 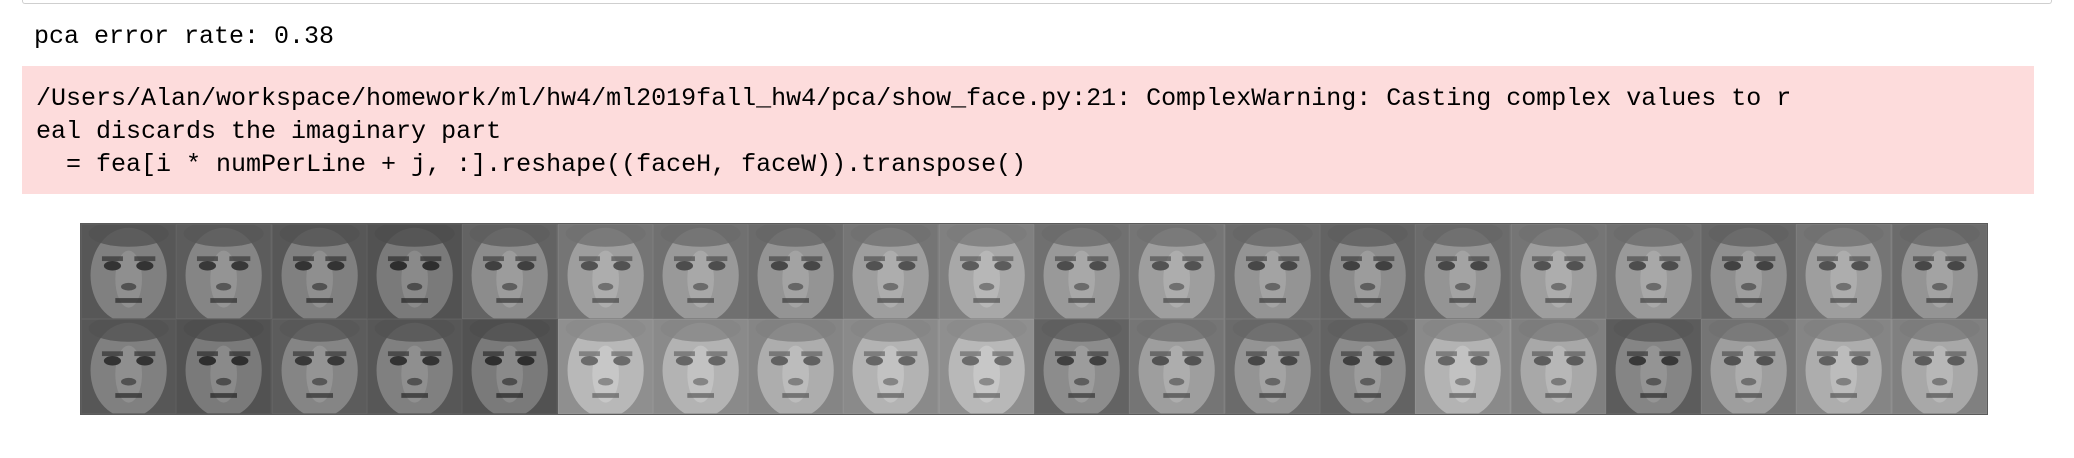 I want to click on stderr-line: eal discards the imaginary part, so click(x=269, y=131).